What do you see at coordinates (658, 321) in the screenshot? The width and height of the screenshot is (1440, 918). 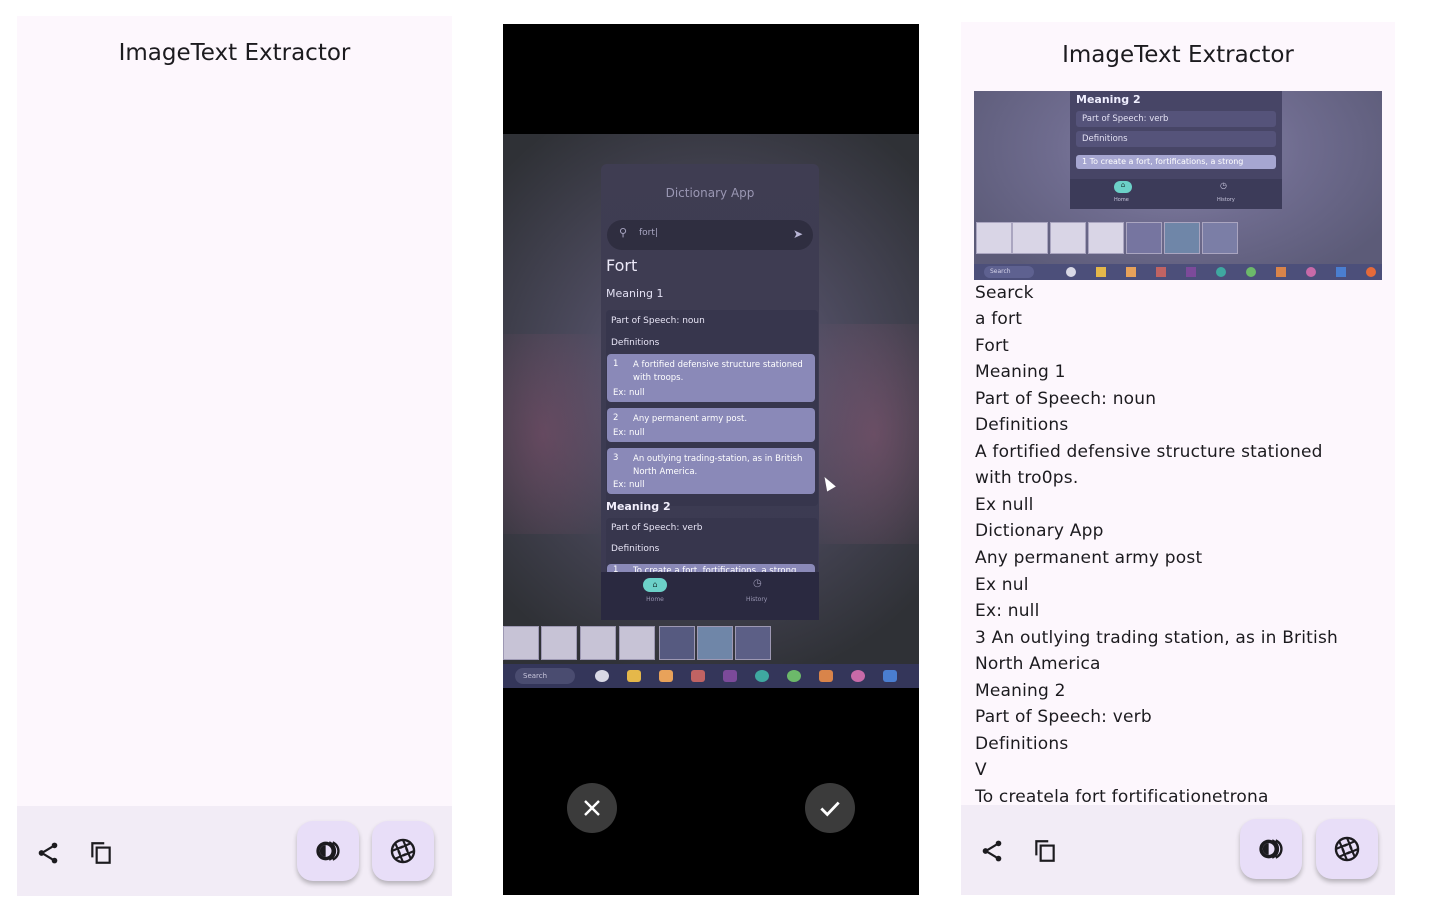 I see `photo-pos-1: Part of Speech: noun` at bounding box center [658, 321].